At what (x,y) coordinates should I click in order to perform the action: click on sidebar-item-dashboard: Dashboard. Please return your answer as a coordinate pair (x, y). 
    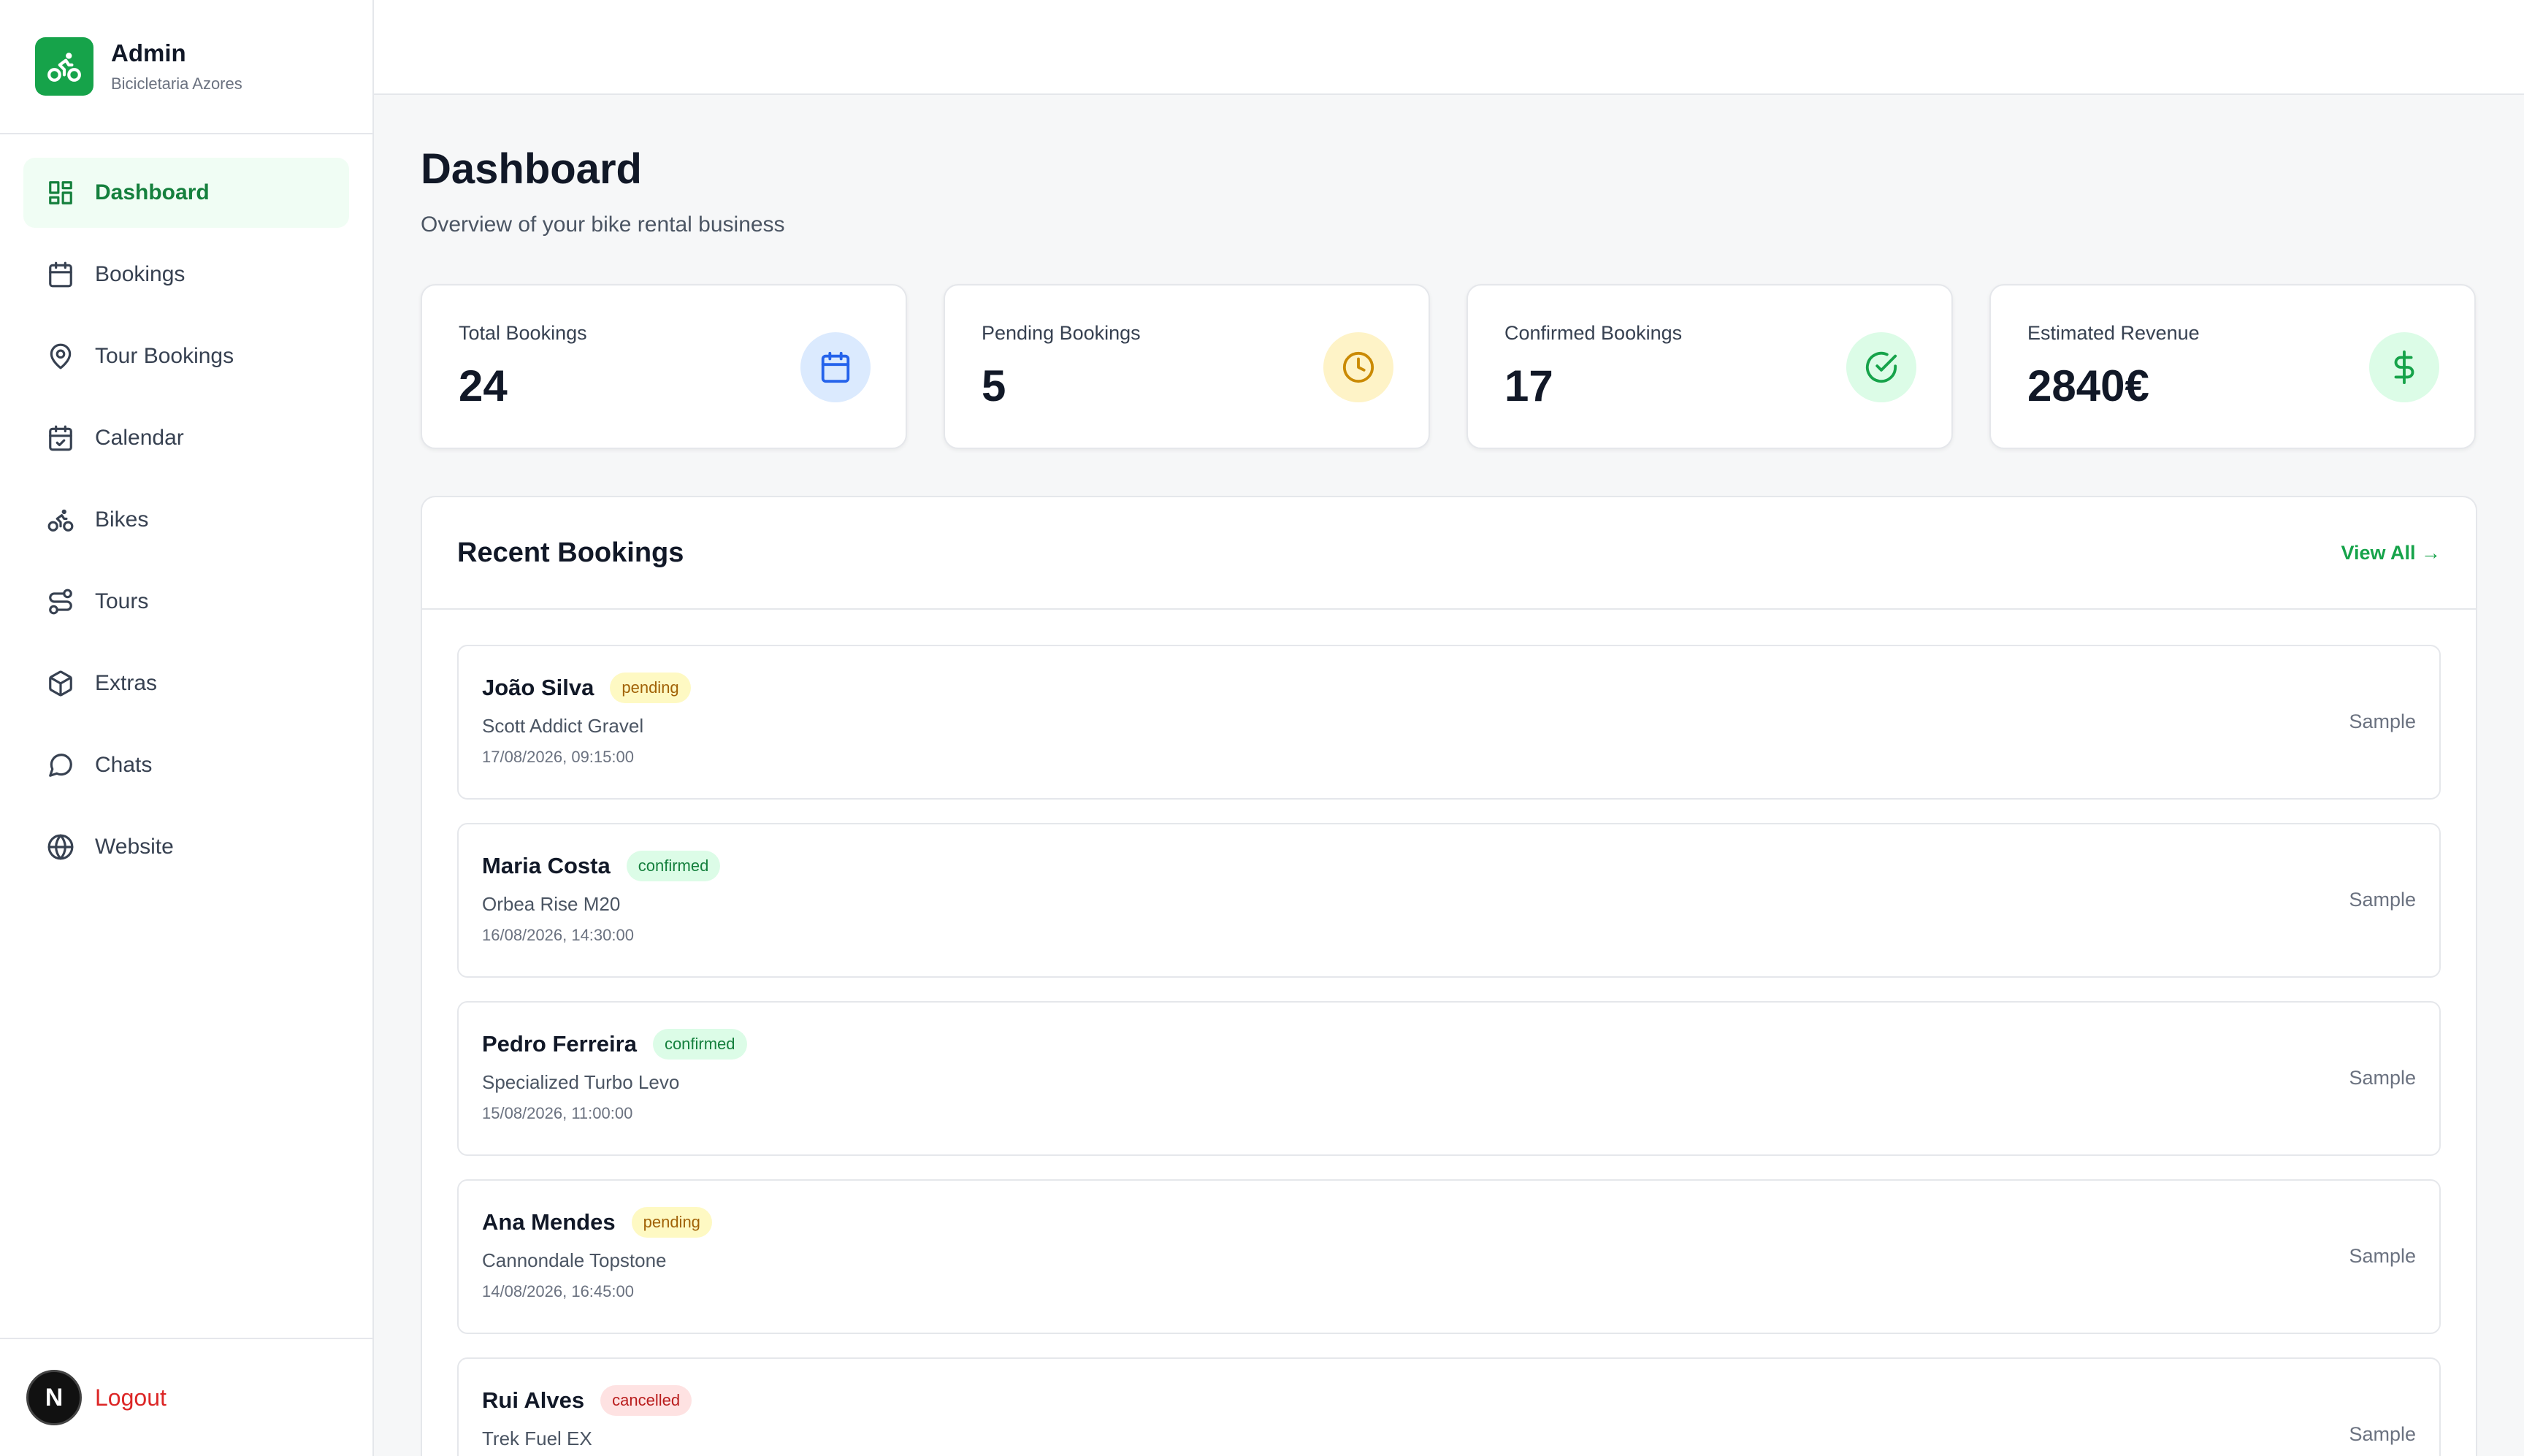
    Looking at the image, I should click on (186, 193).